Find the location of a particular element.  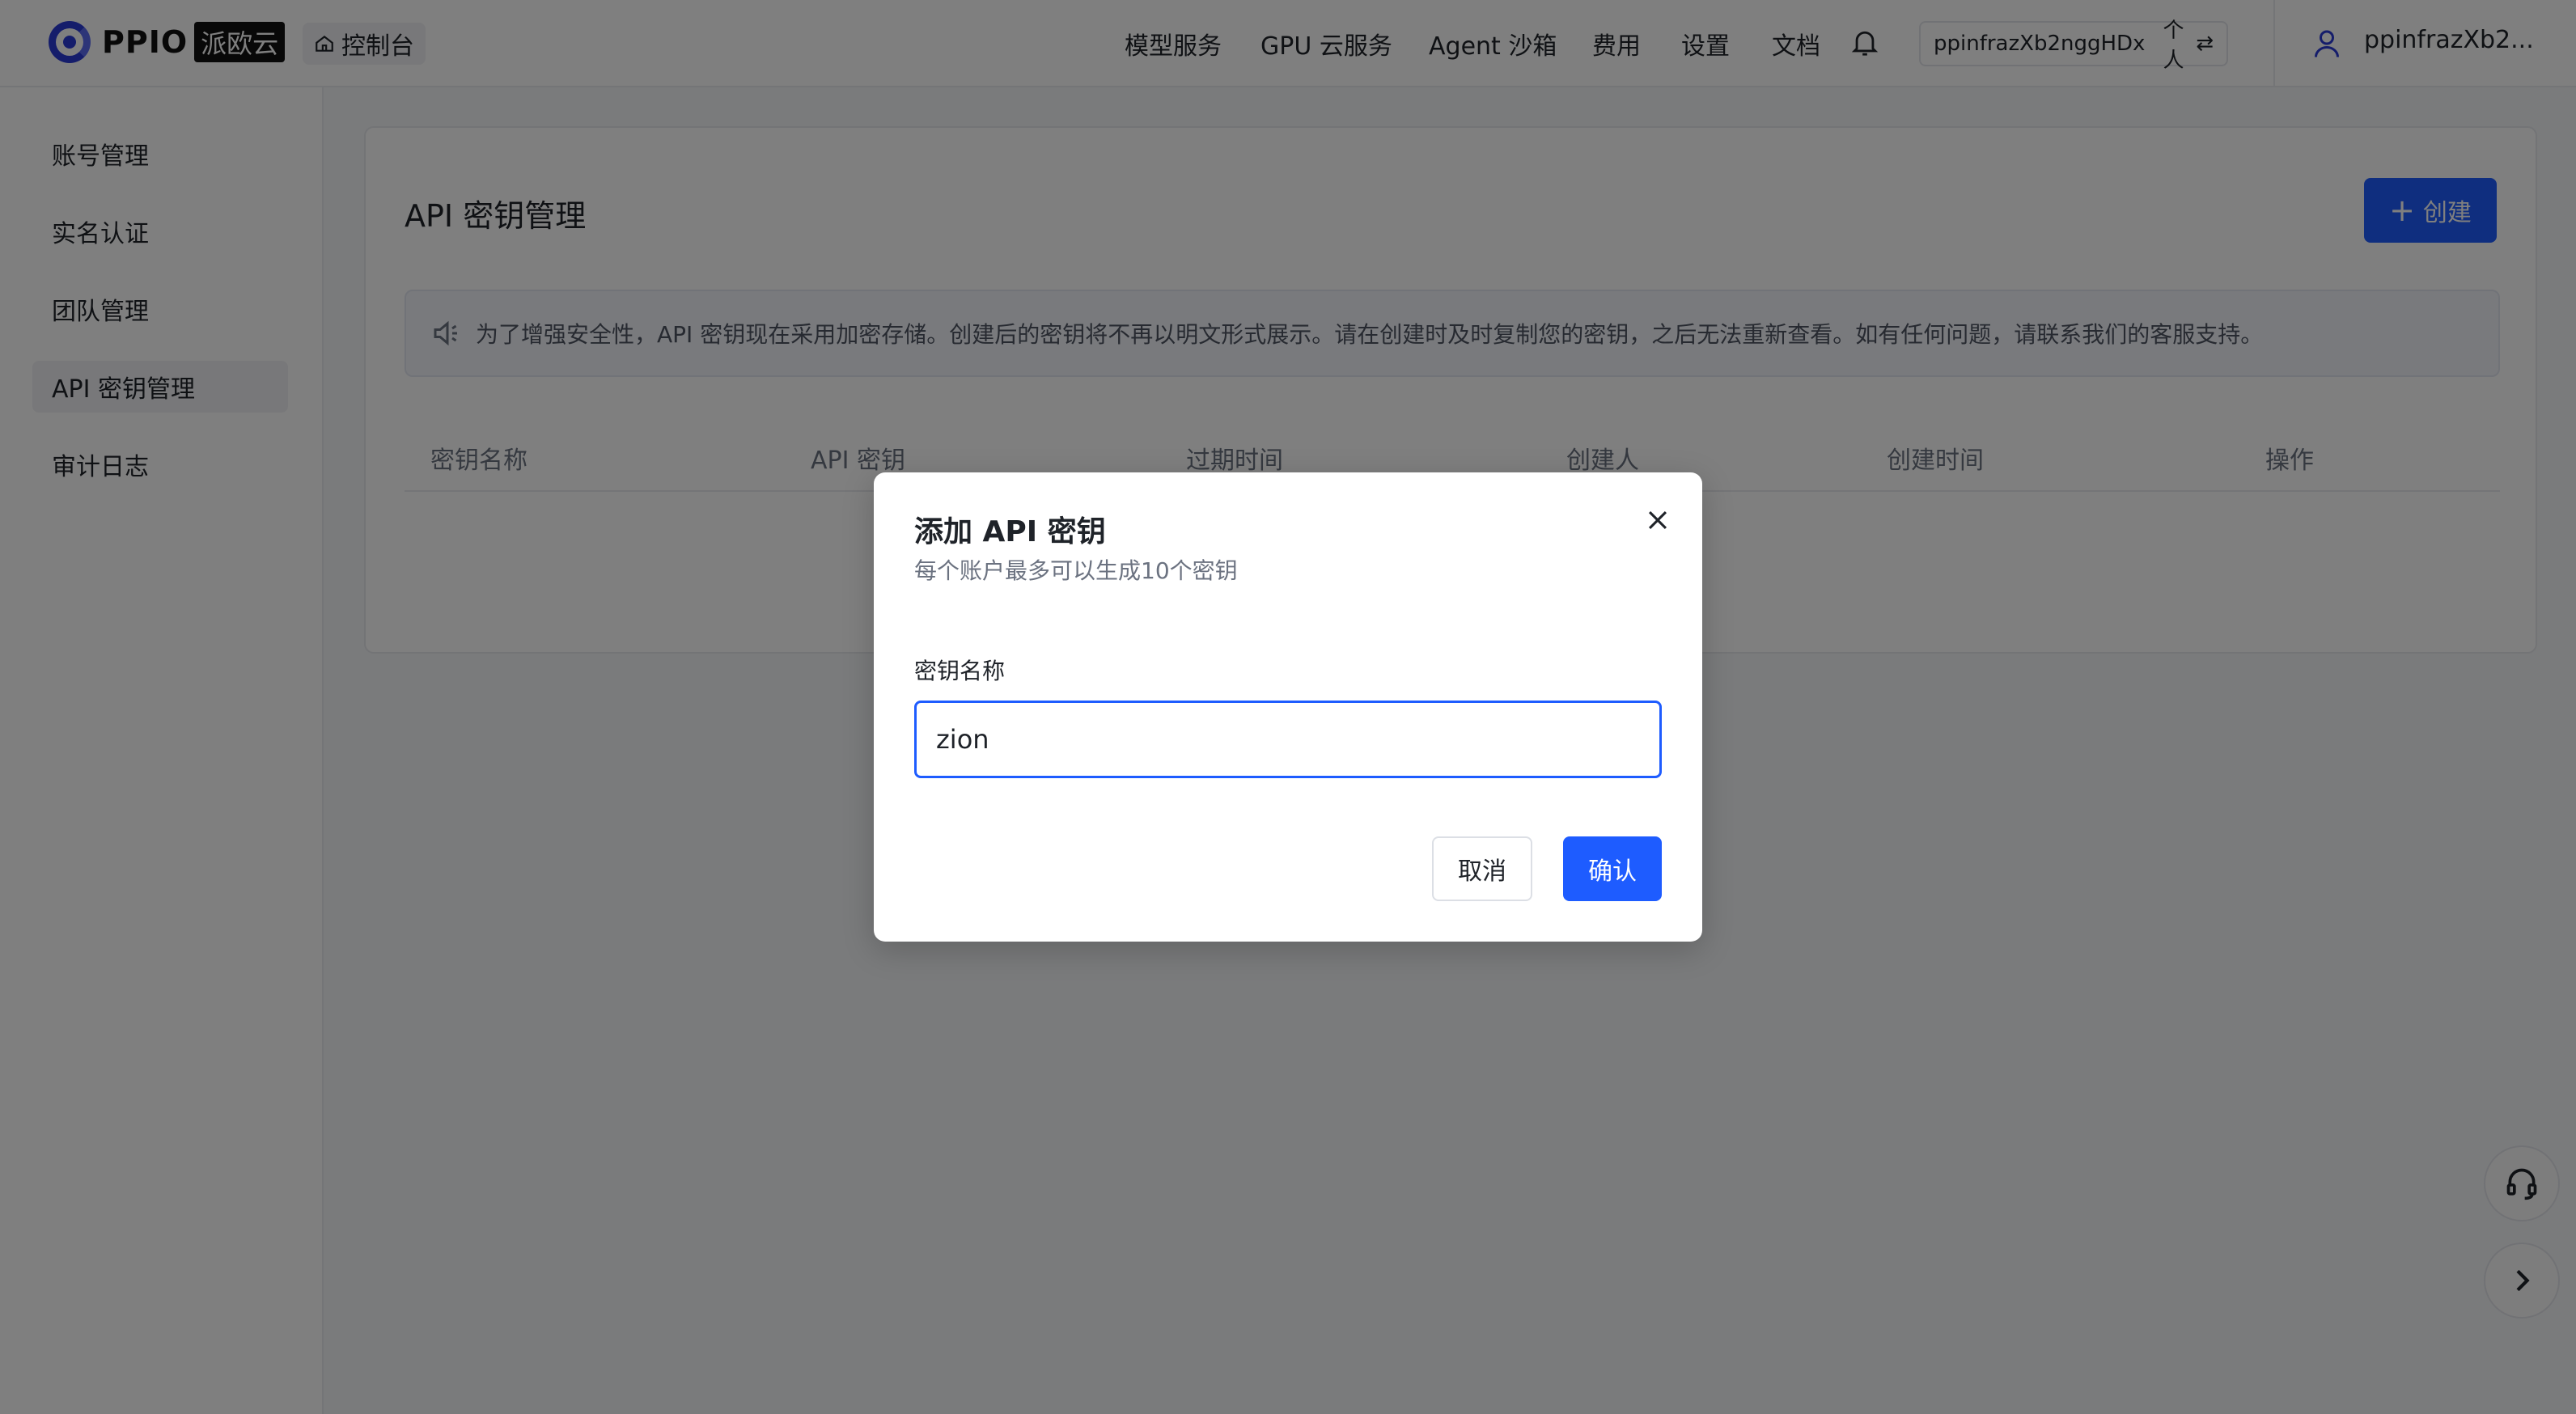

dialog-subtitle: 每个账户最多可以生成10个密钥 is located at coordinates (1076, 570).